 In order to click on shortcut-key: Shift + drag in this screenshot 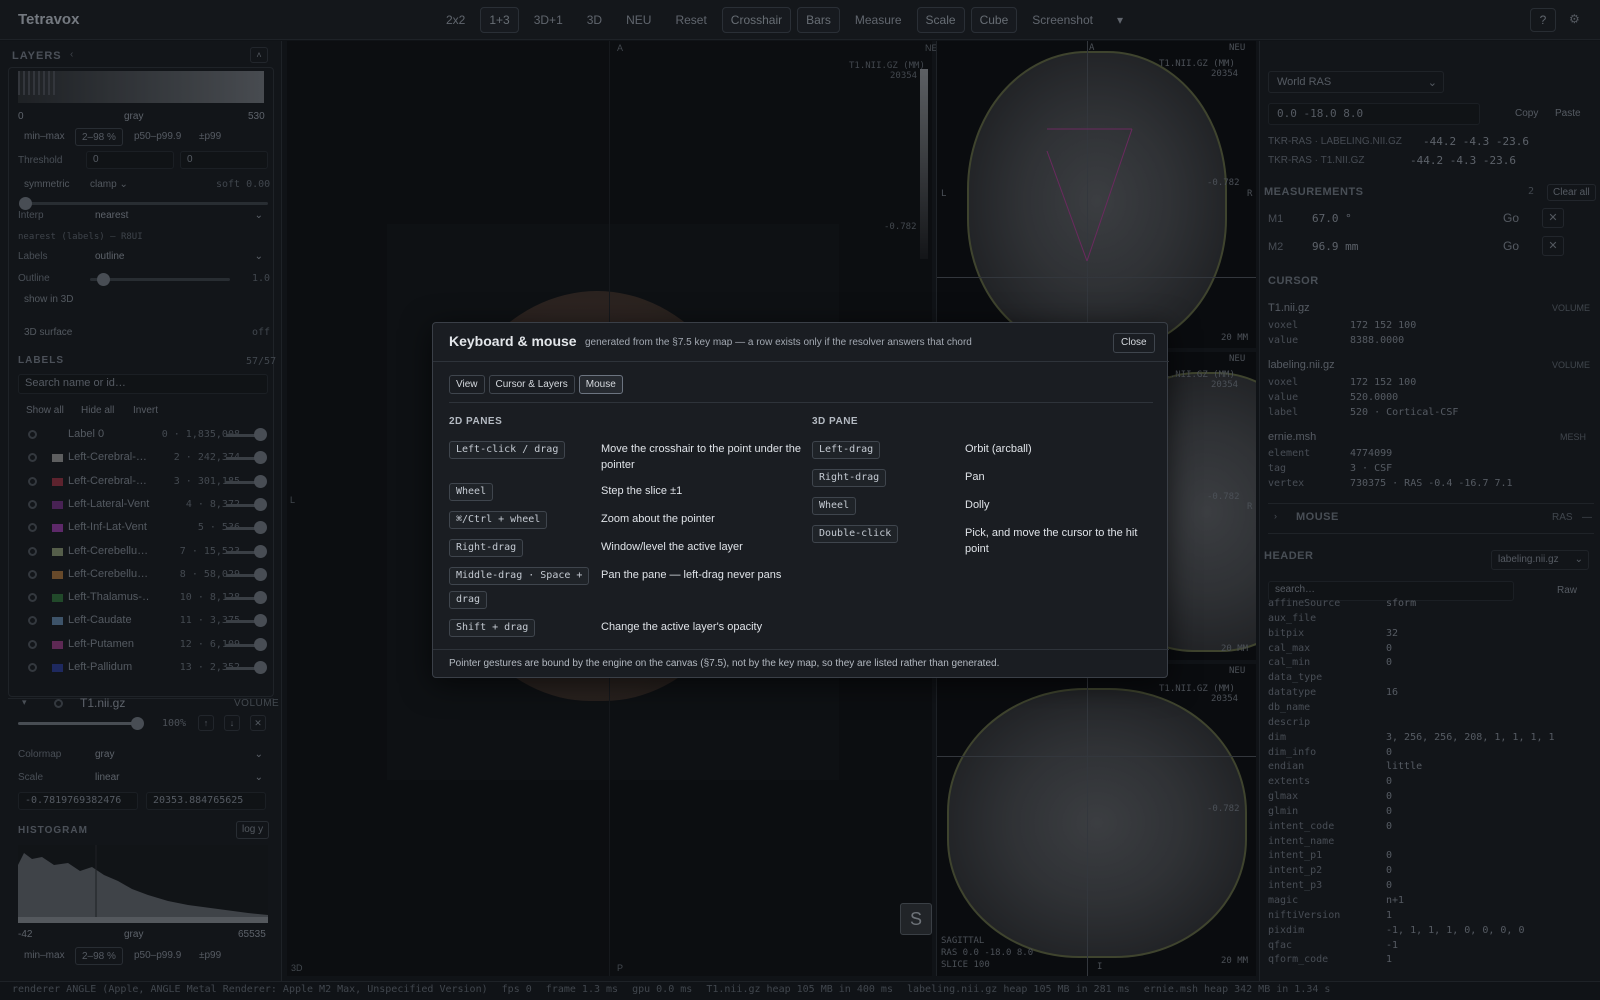, I will do `click(492, 628)`.